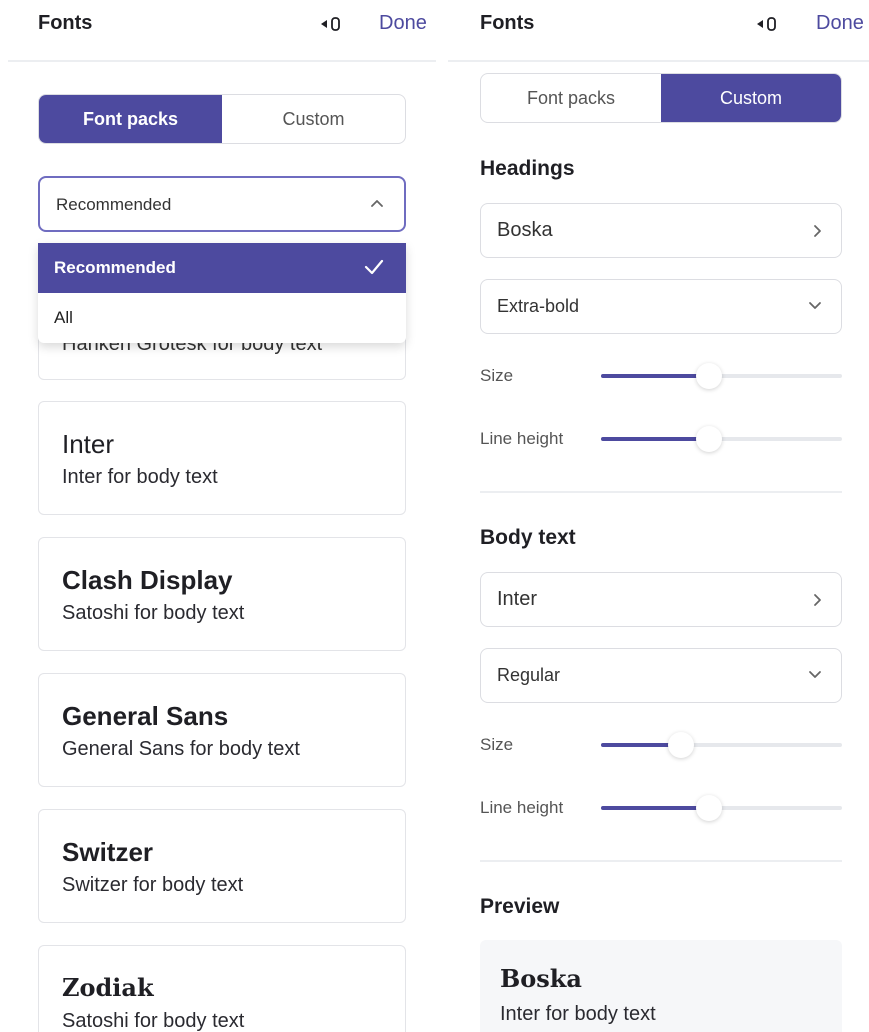  I want to click on preview-section-title: Preview, so click(520, 906).